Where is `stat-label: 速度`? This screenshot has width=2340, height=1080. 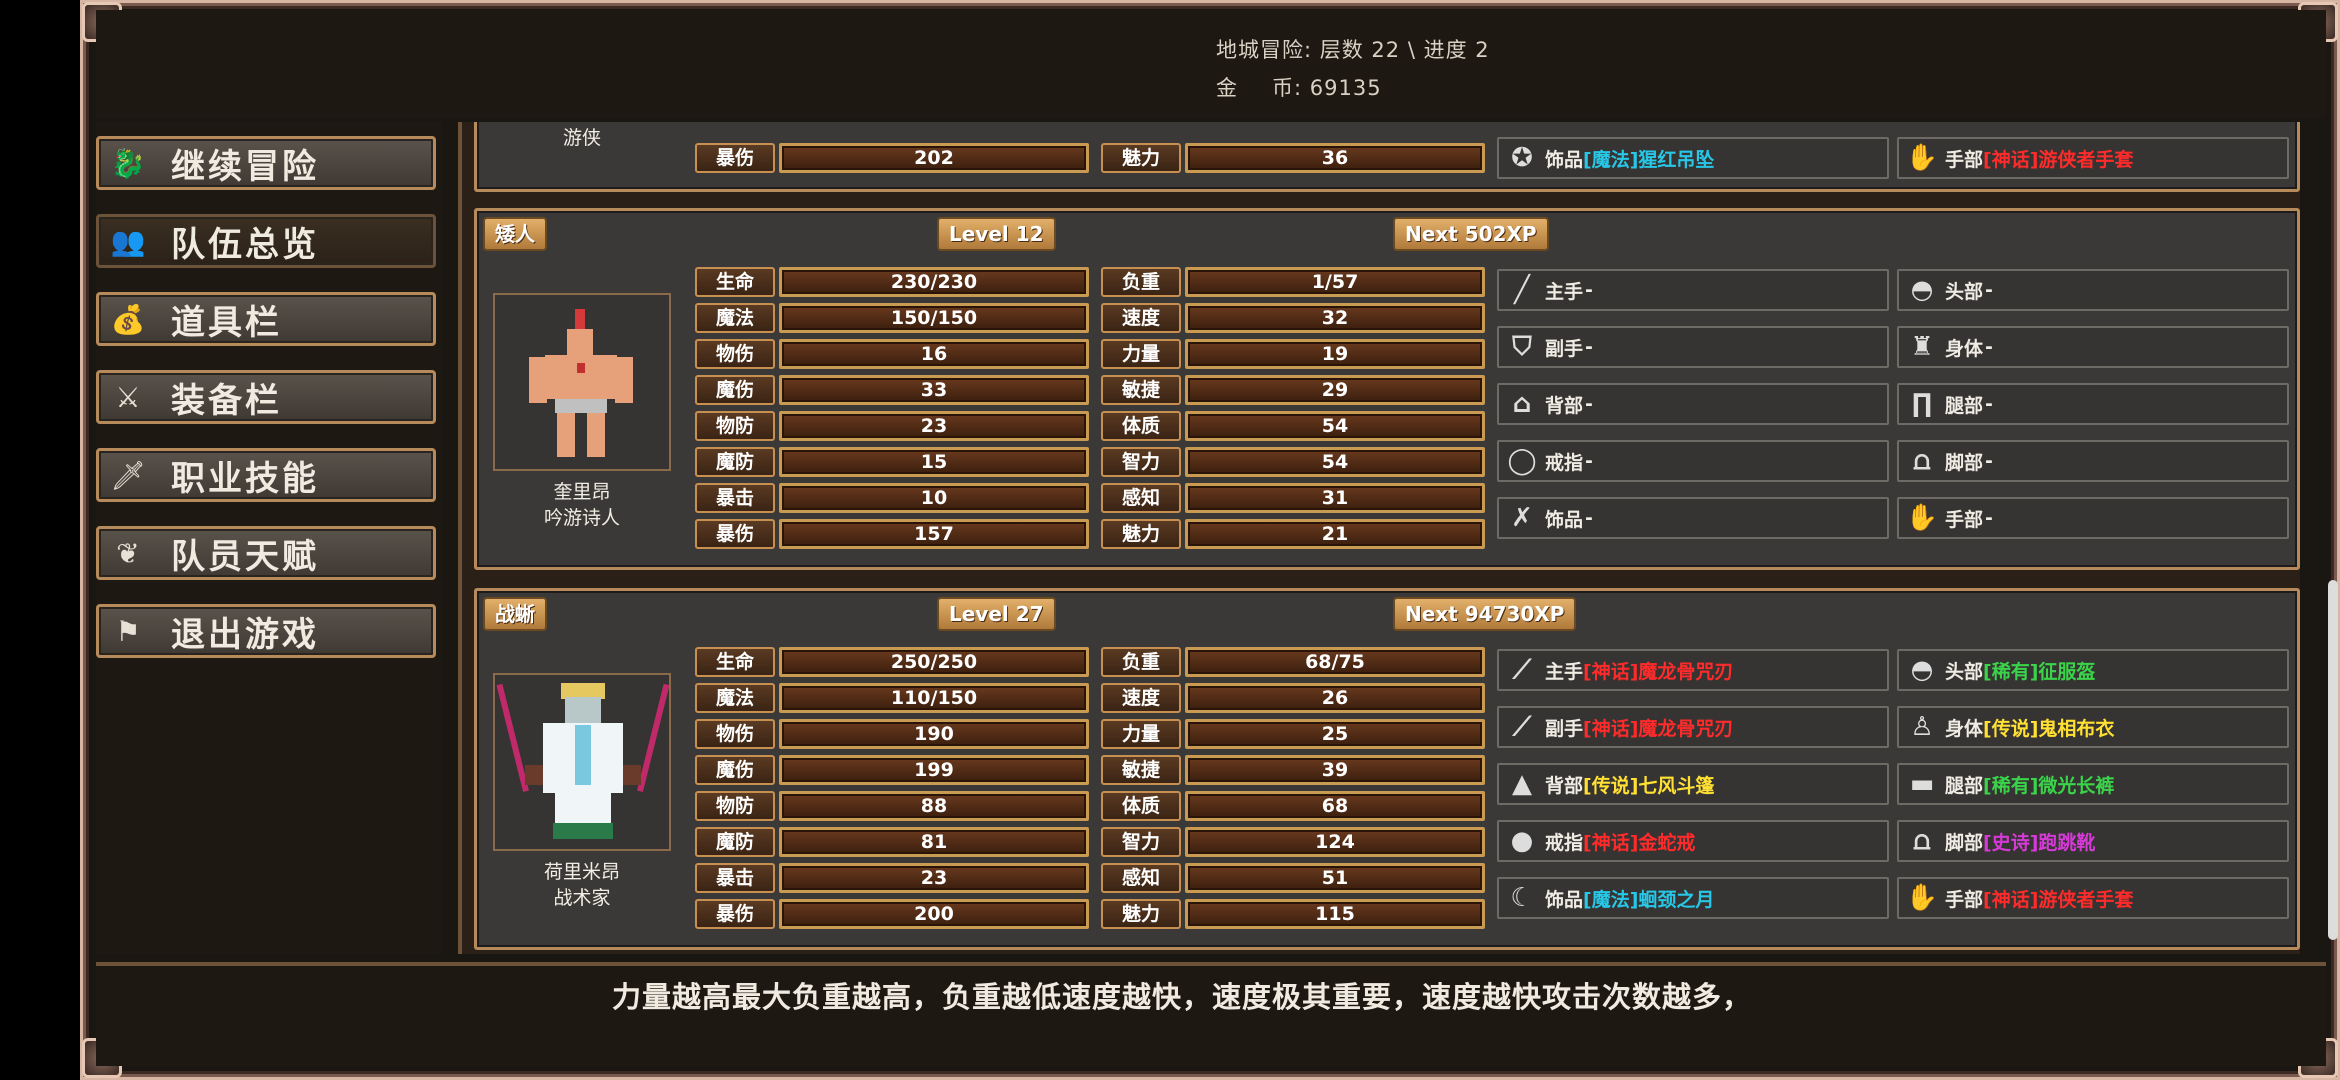 stat-label: 速度 is located at coordinates (1141, 318).